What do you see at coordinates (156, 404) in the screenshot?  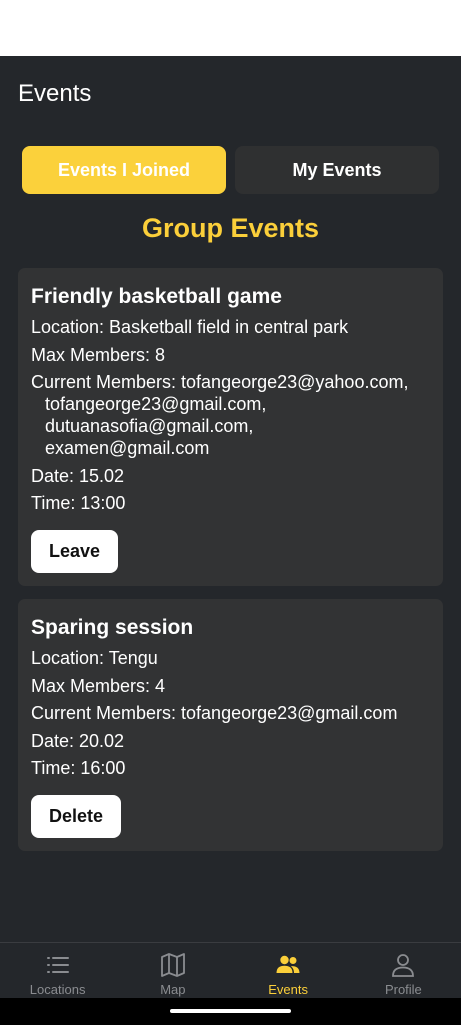 I see `member-email: tofangeorge23@gmail.com,` at bounding box center [156, 404].